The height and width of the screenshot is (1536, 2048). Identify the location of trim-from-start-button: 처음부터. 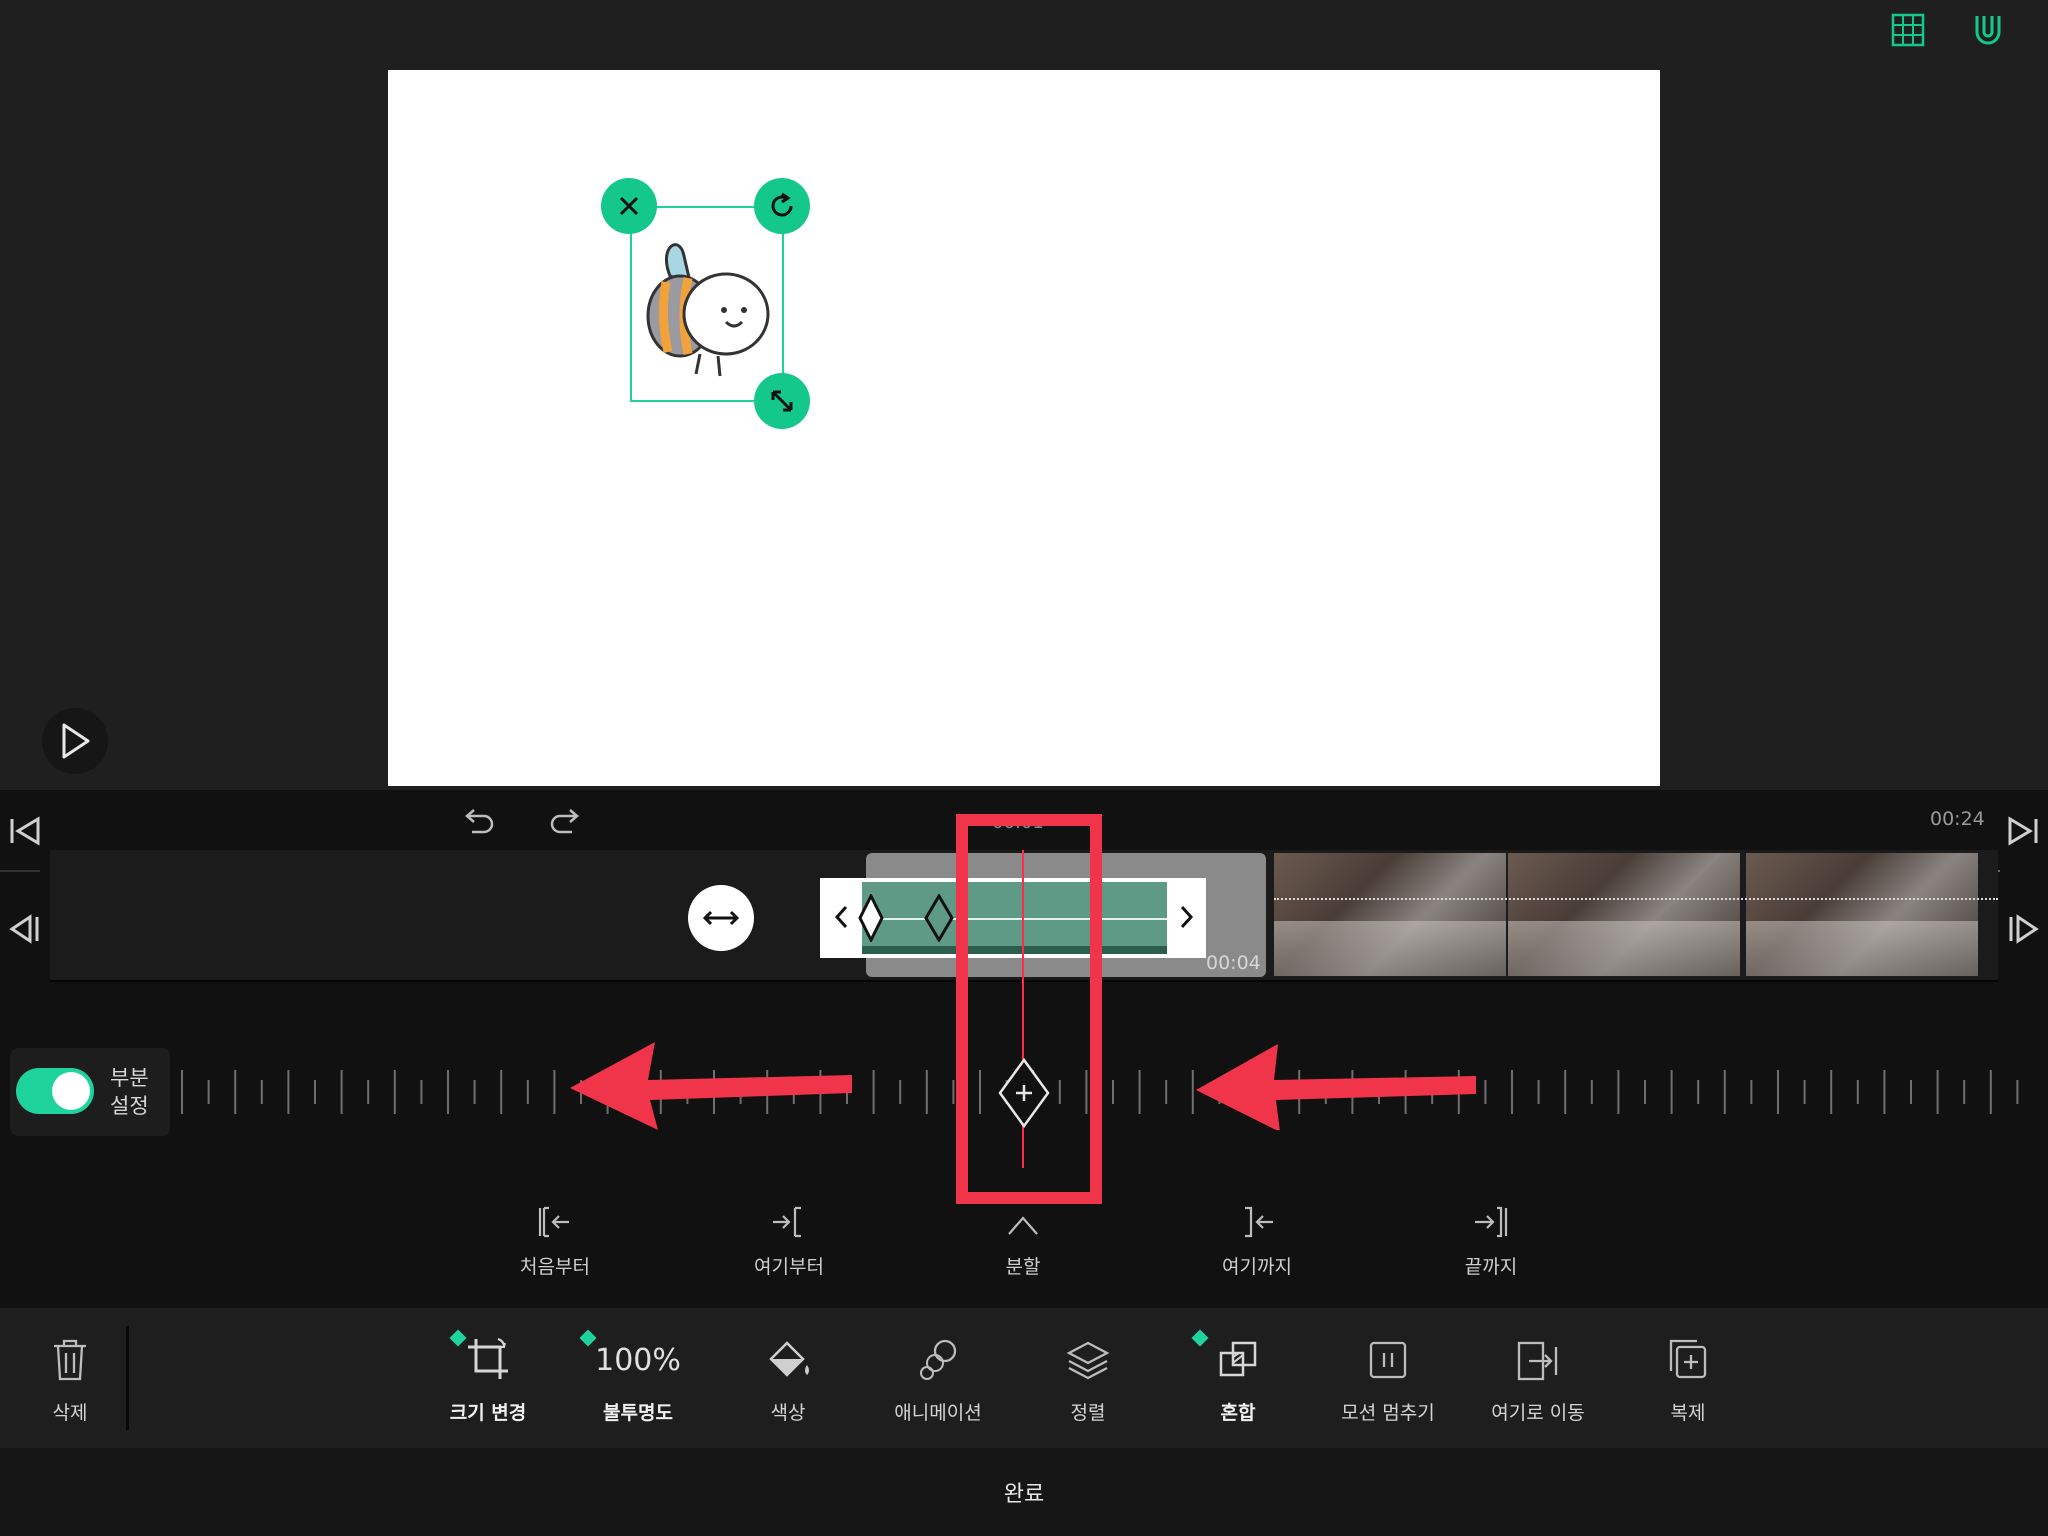
(555, 1238).